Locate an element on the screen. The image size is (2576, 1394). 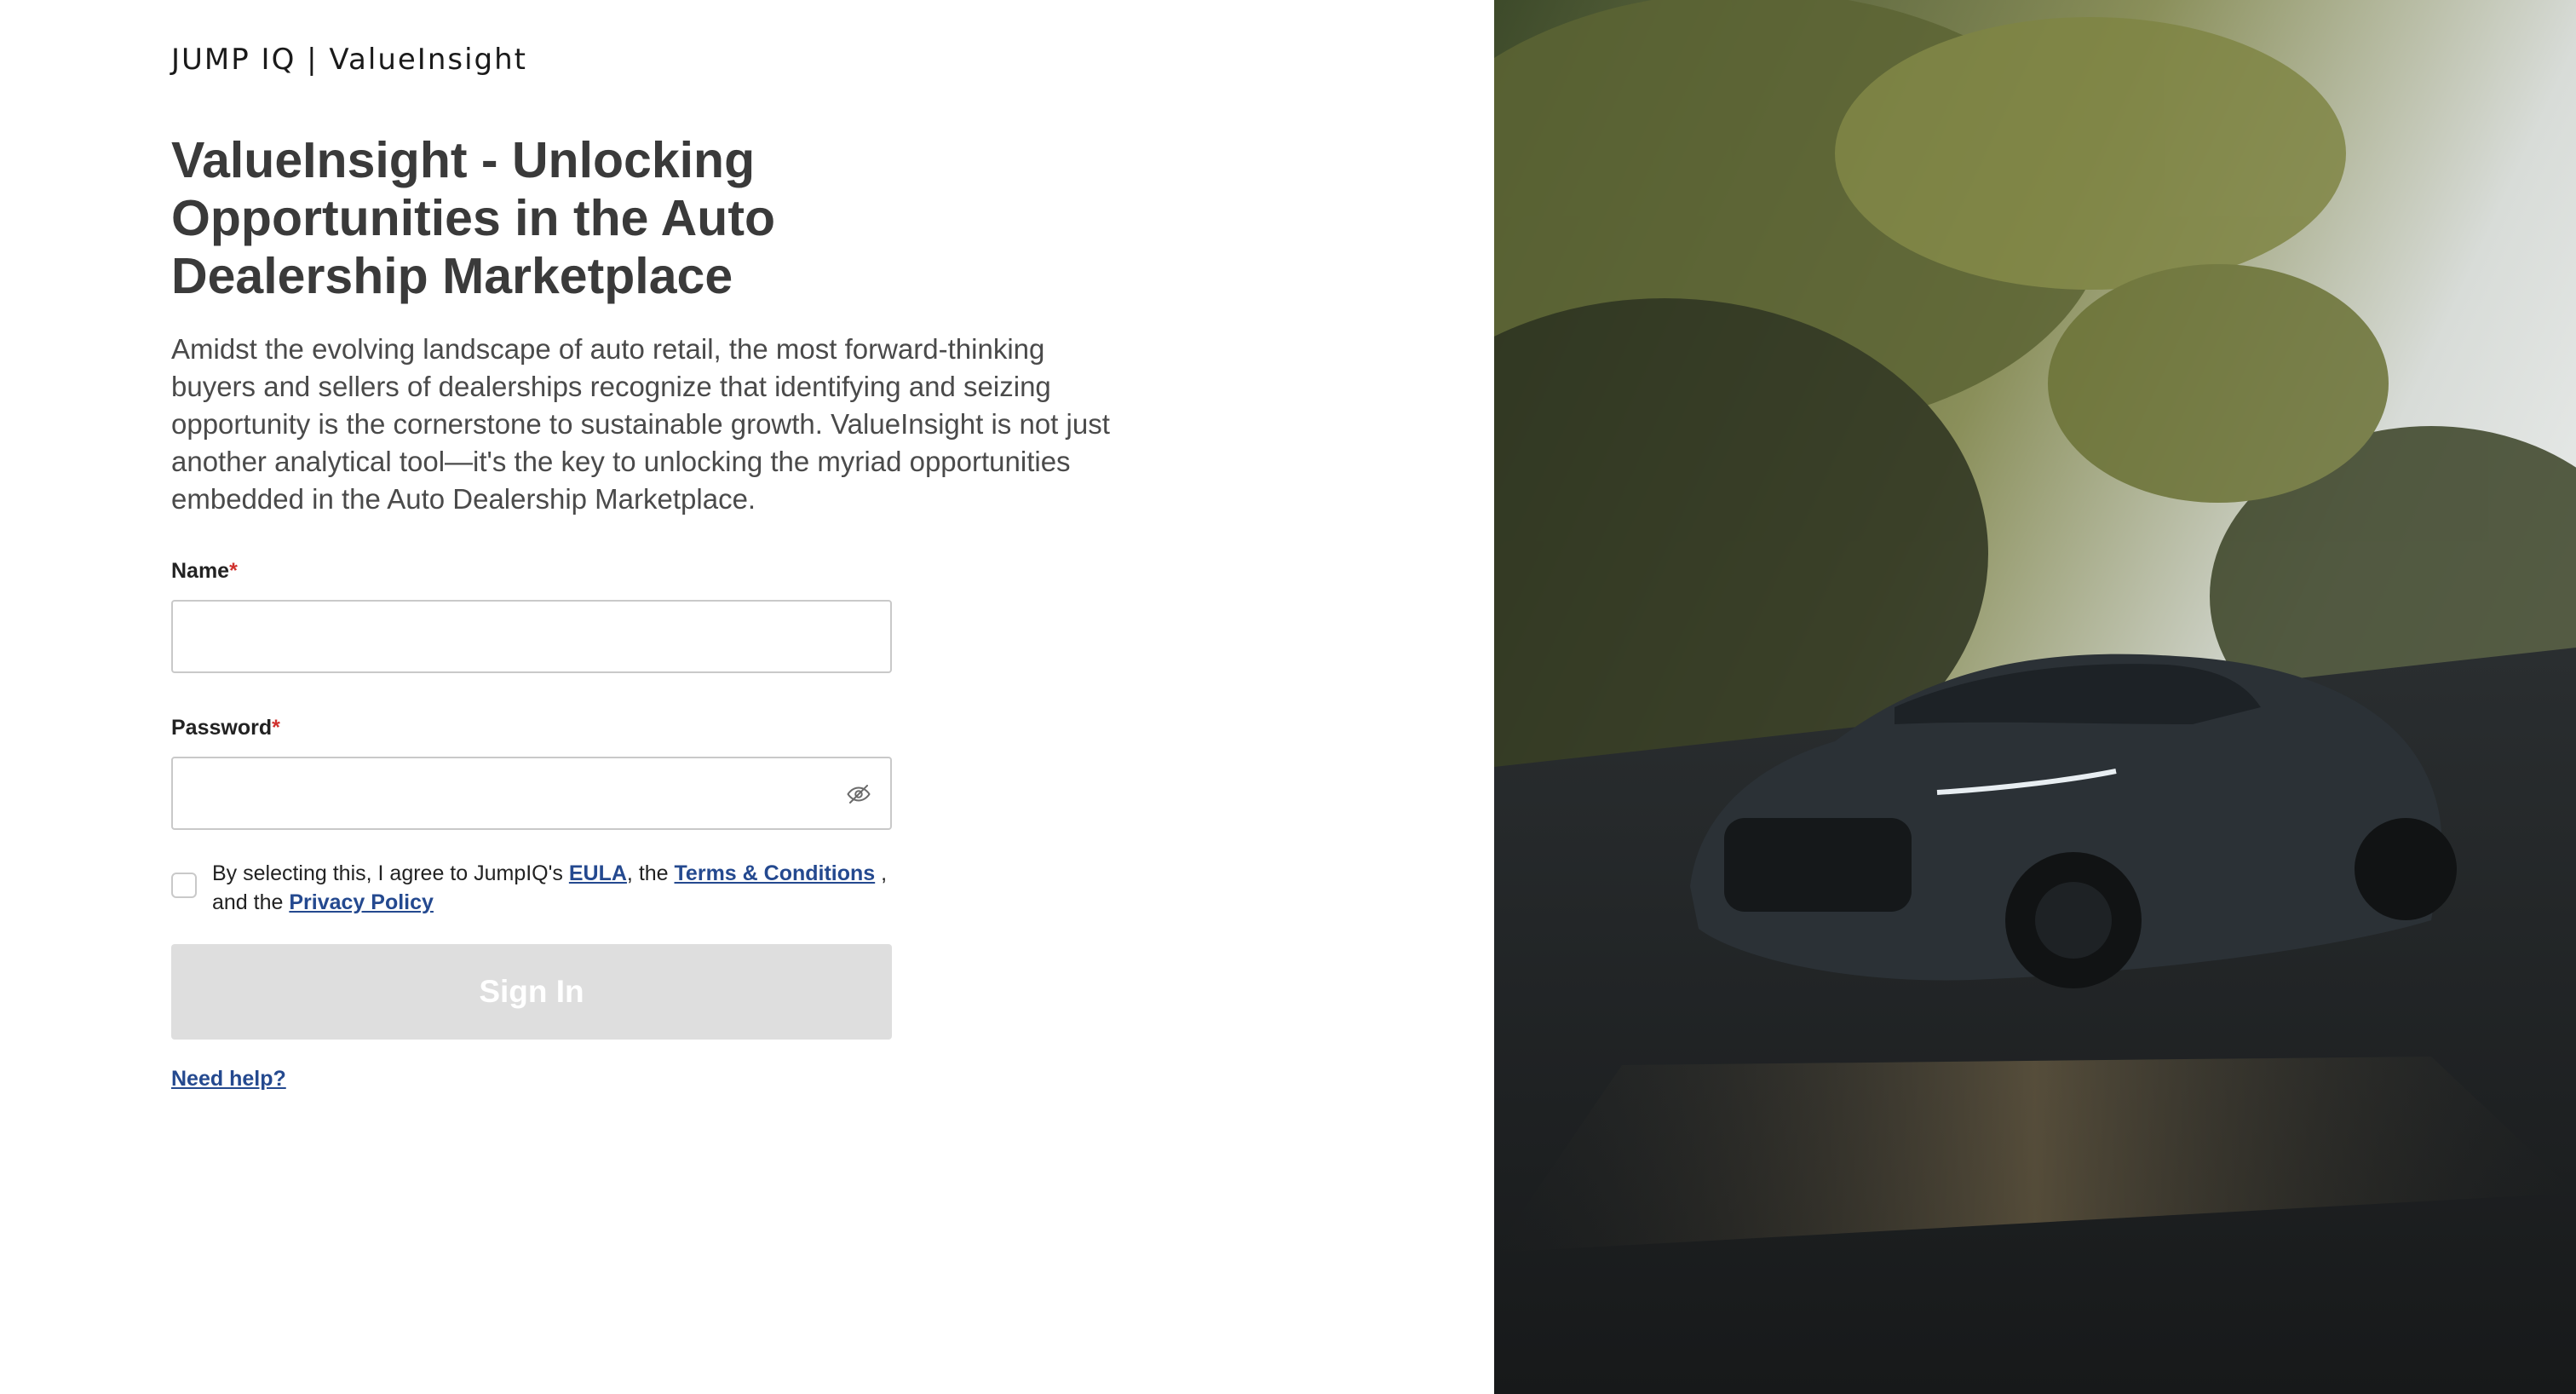
password-label: Password* is located at coordinates (226, 728).